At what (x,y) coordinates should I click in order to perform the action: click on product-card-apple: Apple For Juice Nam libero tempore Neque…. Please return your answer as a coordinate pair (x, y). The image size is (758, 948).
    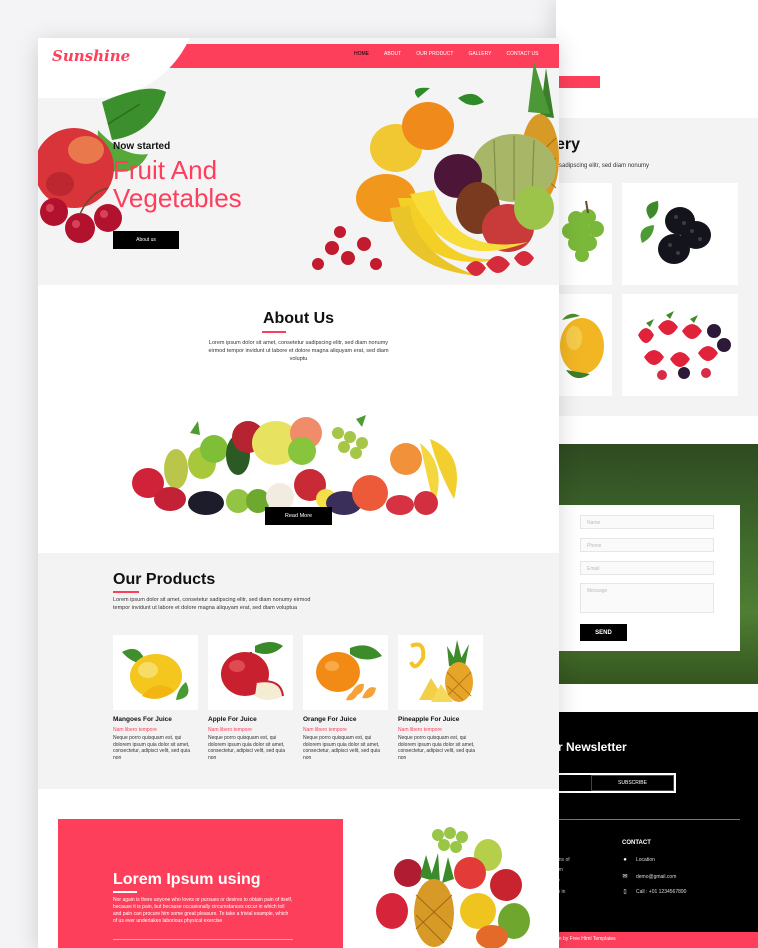
    Looking at the image, I should click on (250, 698).